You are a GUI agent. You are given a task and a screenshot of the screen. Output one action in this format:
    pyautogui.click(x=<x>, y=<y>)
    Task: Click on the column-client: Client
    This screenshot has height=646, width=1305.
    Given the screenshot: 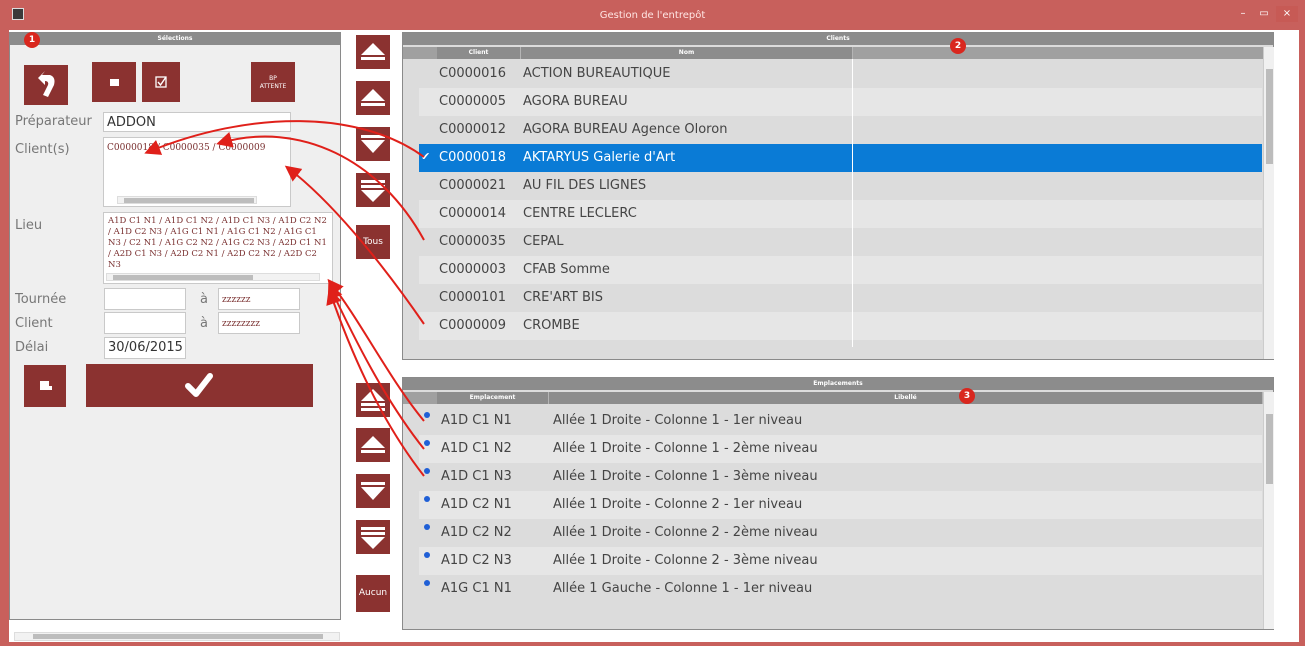 What is the action you would take?
    pyautogui.click(x=479, y=53)
    